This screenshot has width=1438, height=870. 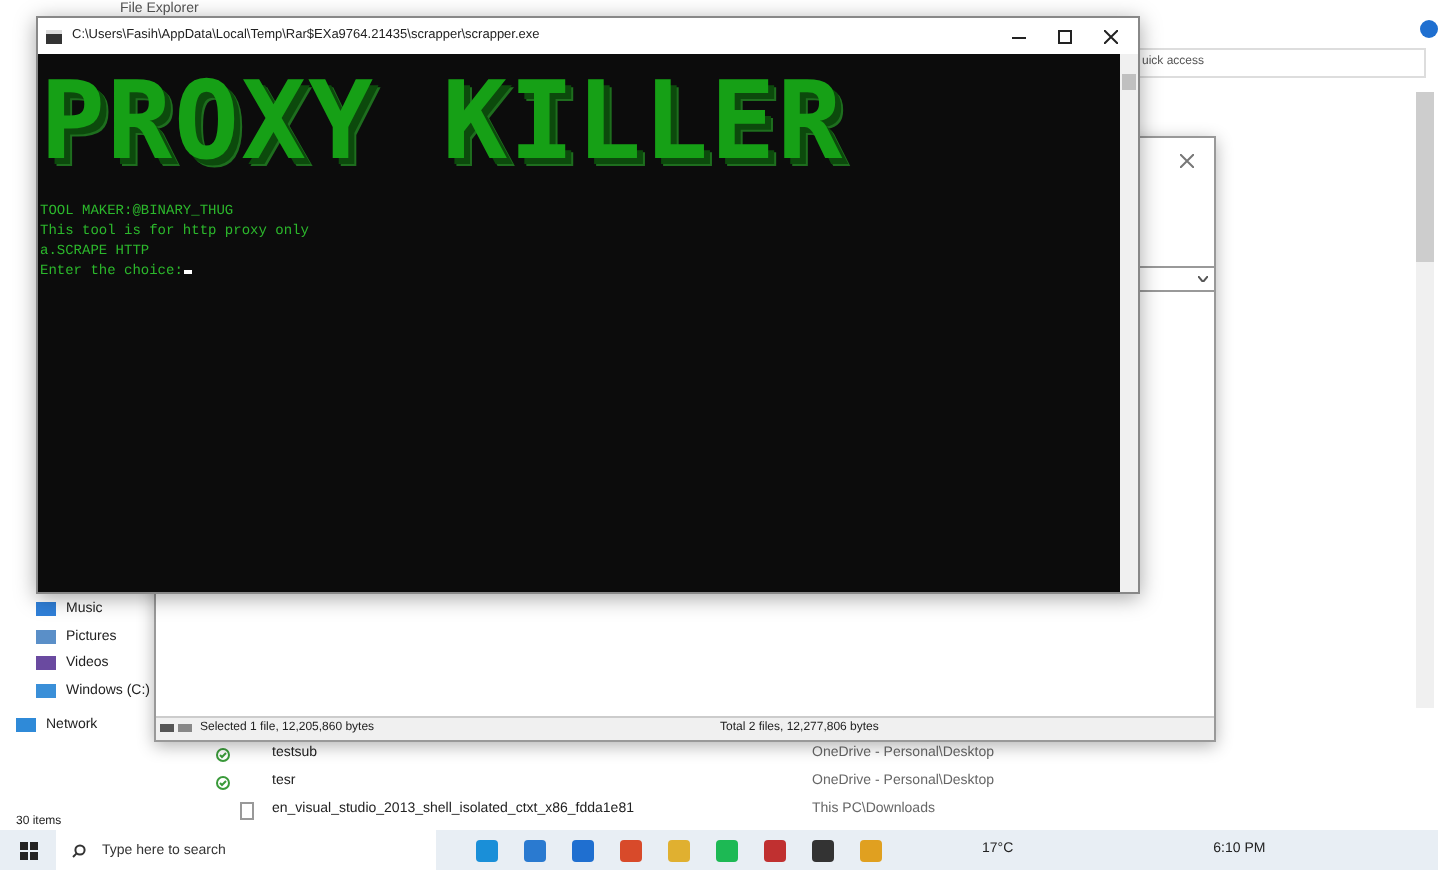 I want to click on film-icon, so click(x=46, y=663).